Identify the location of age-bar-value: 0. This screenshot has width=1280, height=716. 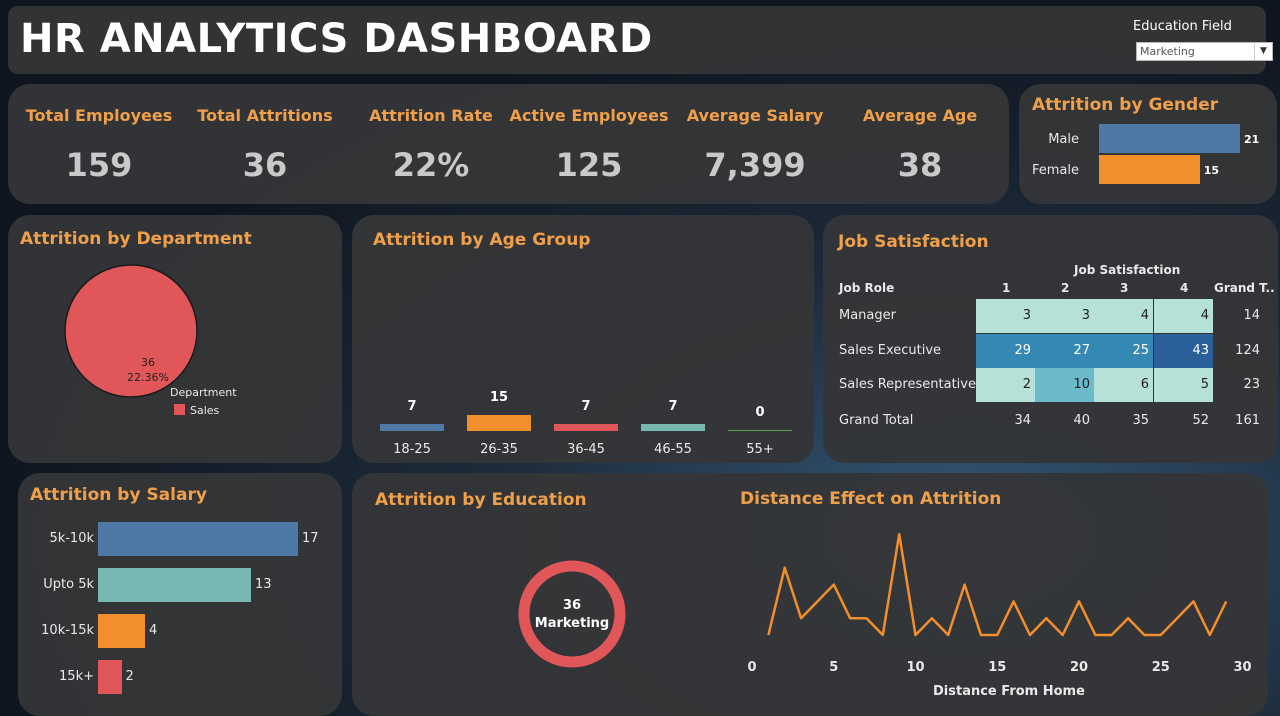
(760, 412).